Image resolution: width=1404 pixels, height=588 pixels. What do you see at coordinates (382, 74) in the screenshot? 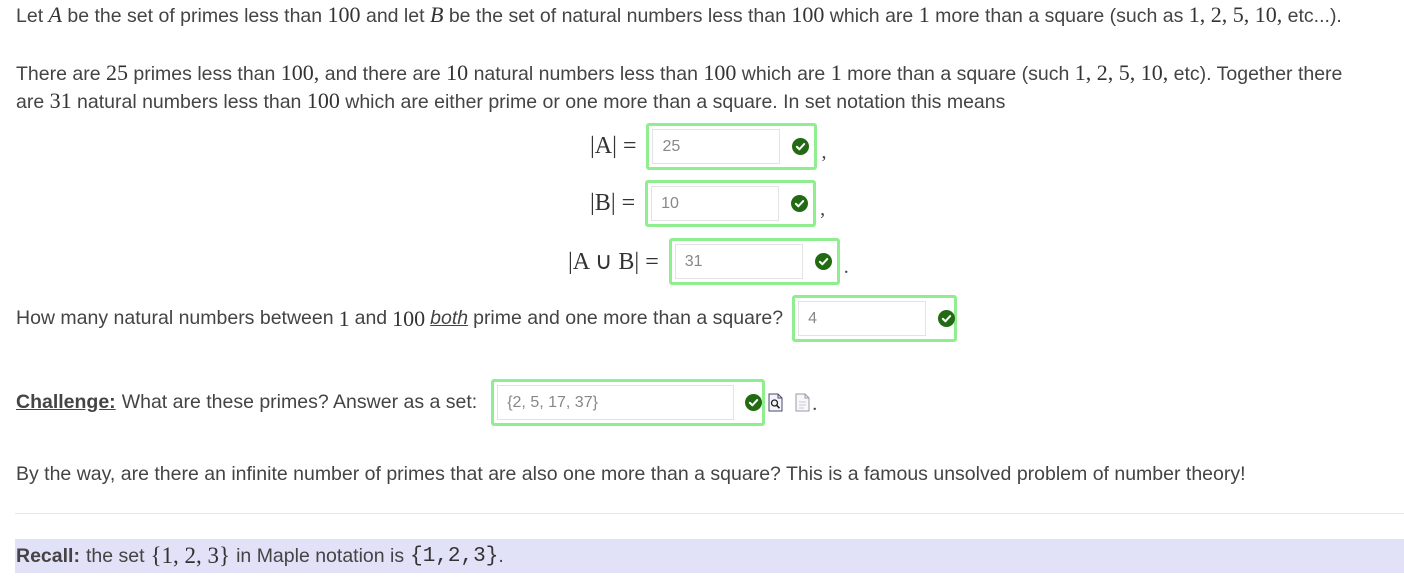
I see `para-text: and there are` at bounding box center [382, 74].